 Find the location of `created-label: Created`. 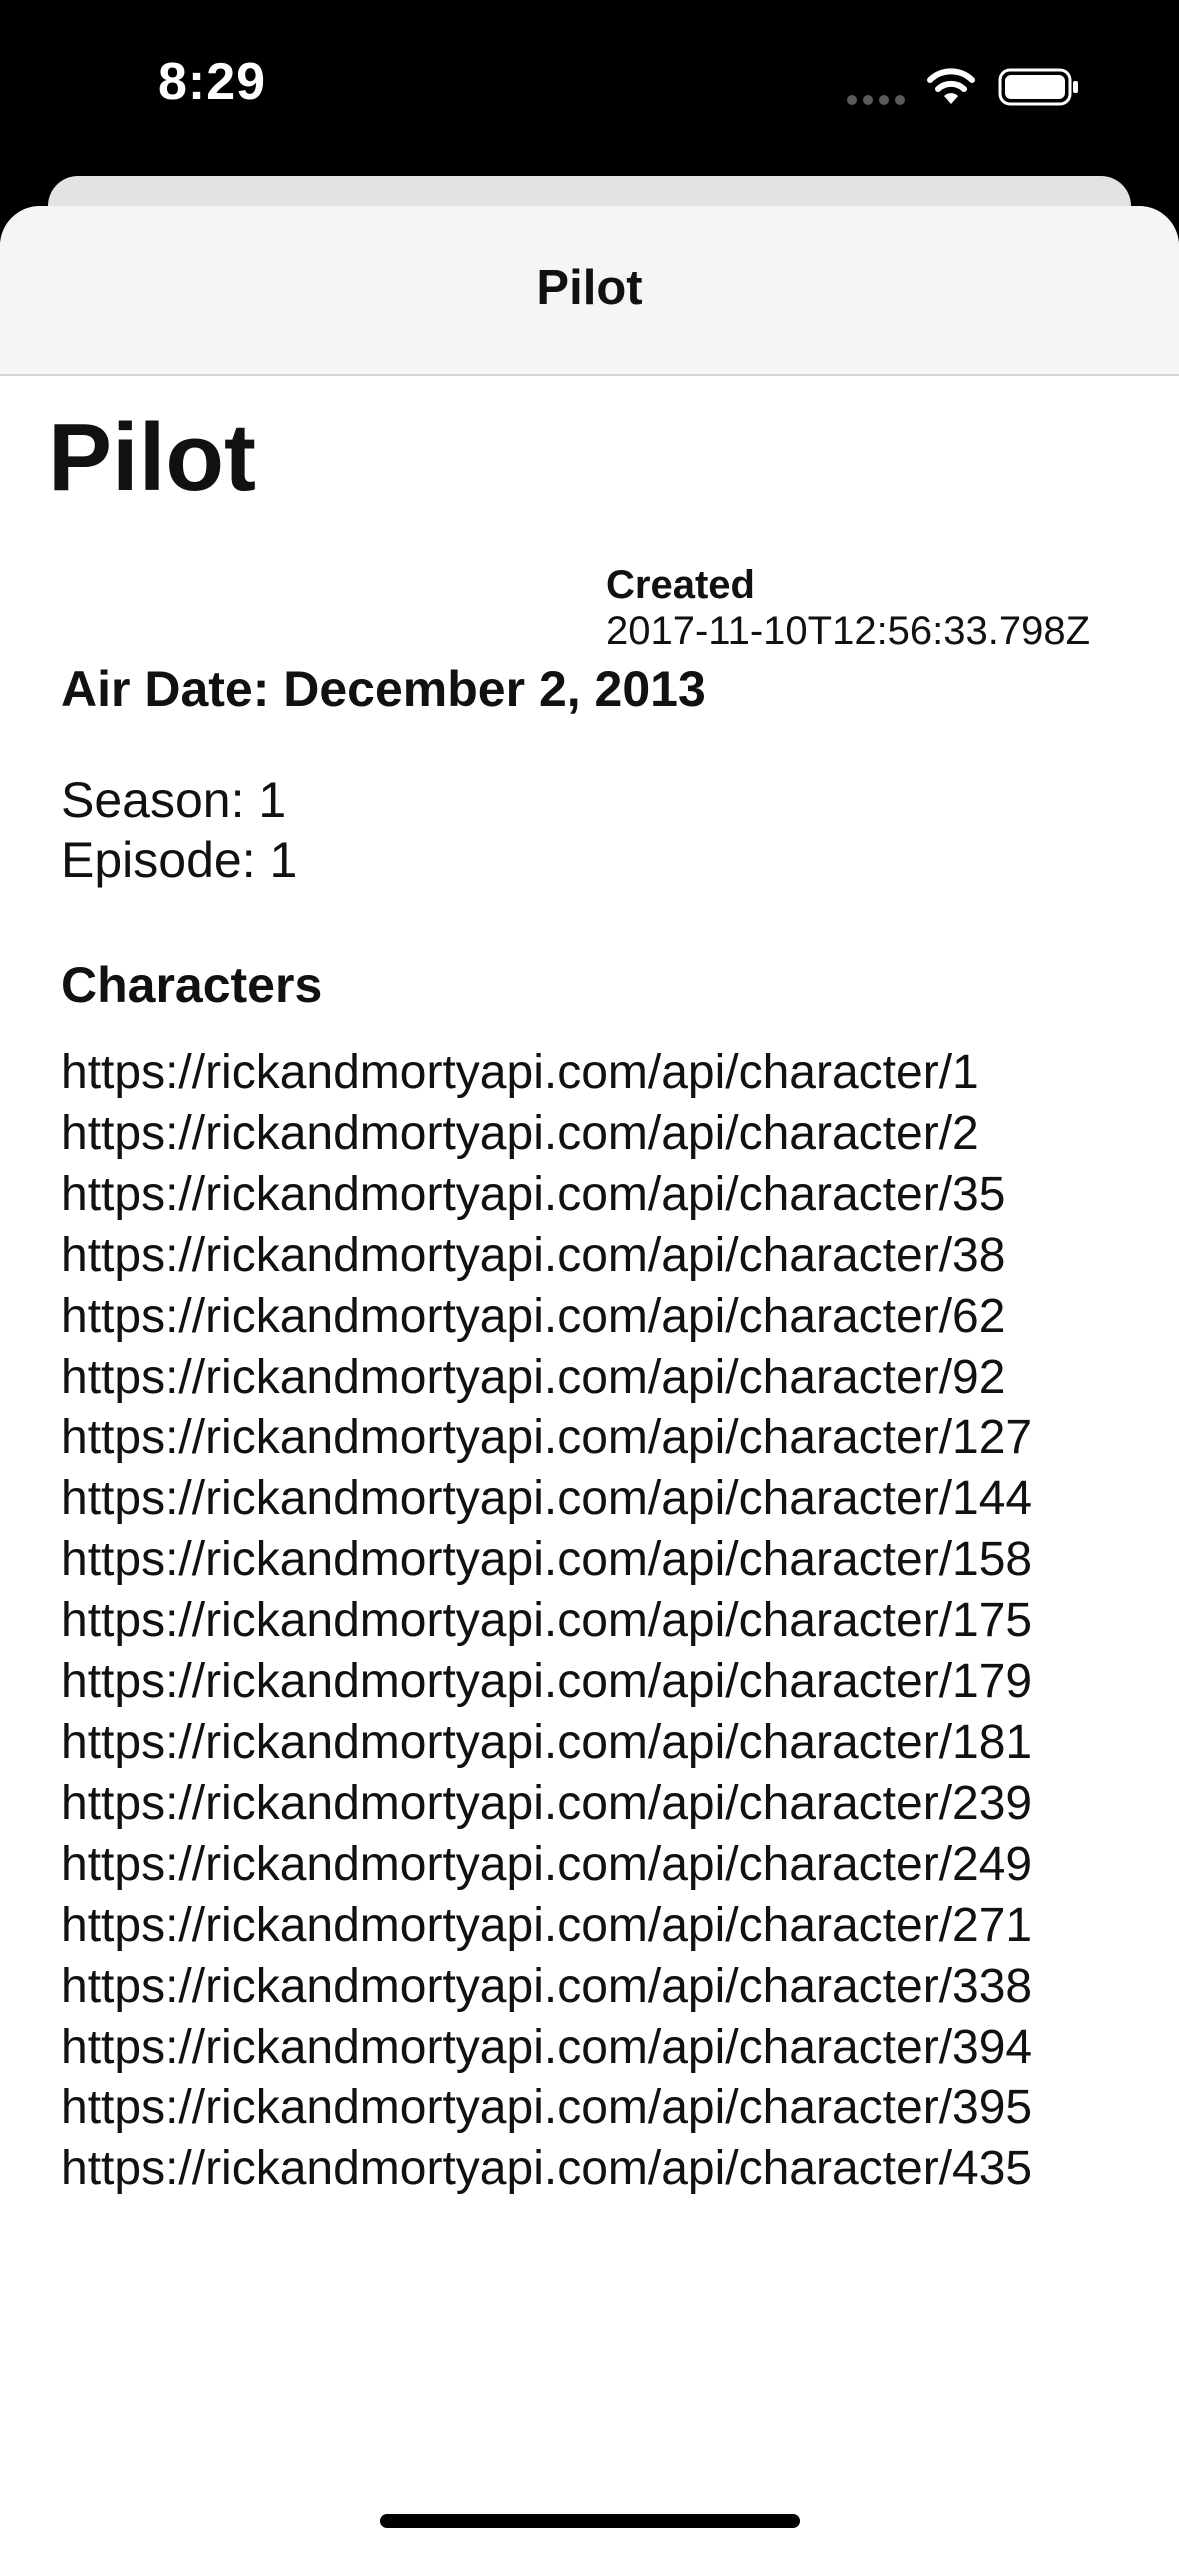

created-label: Created is located at coordinates (680, 585).